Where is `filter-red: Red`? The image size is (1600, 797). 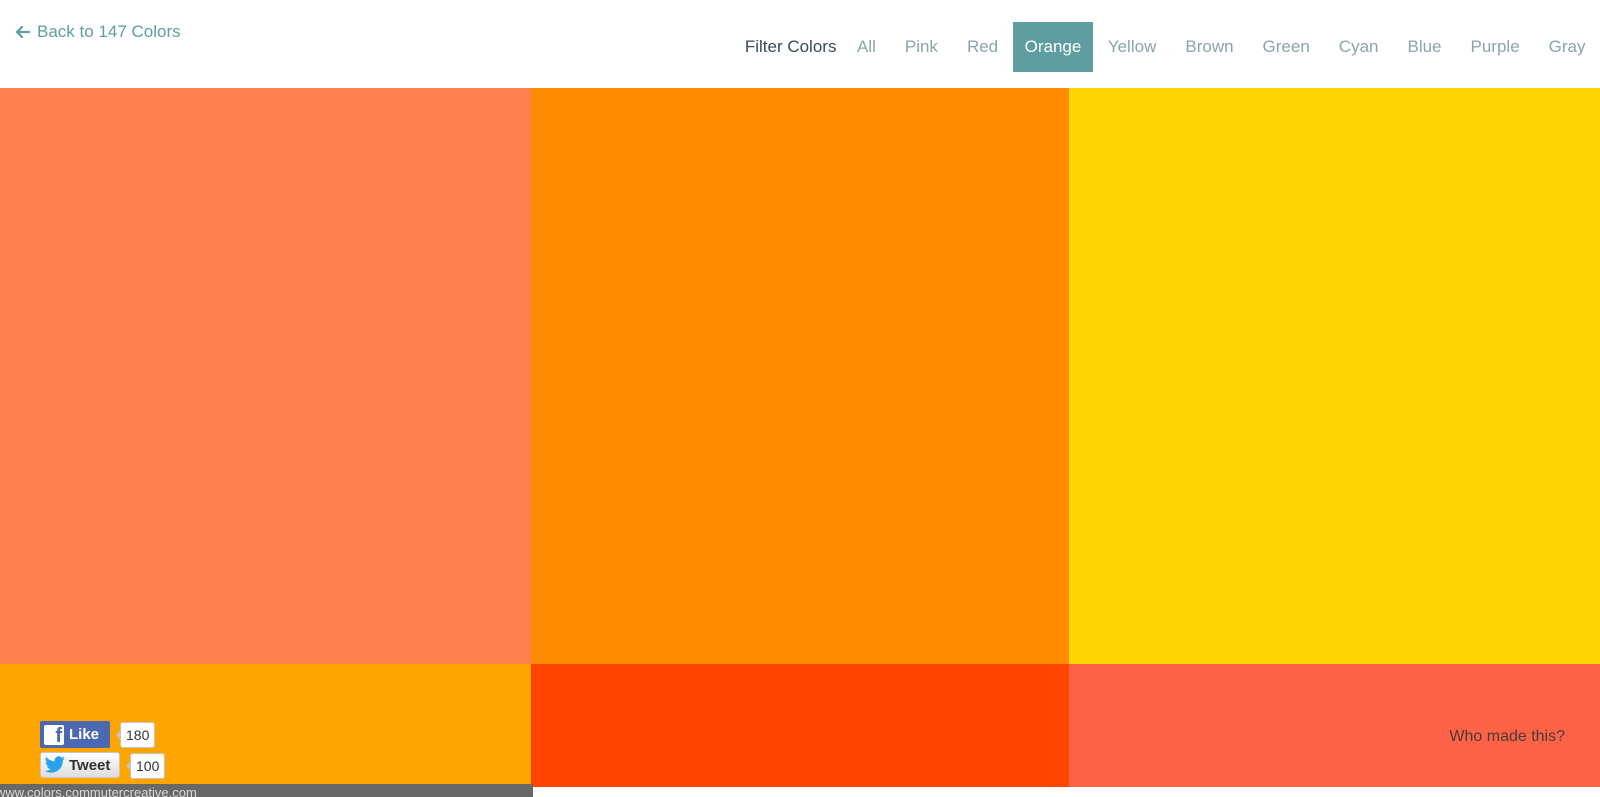
filter-red: Red is located at coordinates (982, 47).